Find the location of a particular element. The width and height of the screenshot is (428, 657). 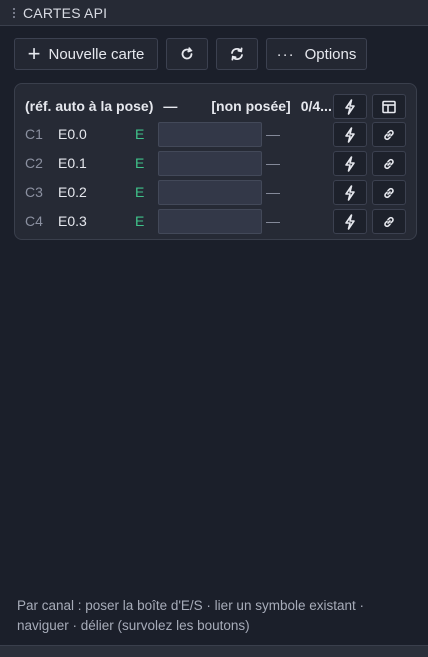

channel-row: C1 E0.0 E — is located at coordinates (215, 134).